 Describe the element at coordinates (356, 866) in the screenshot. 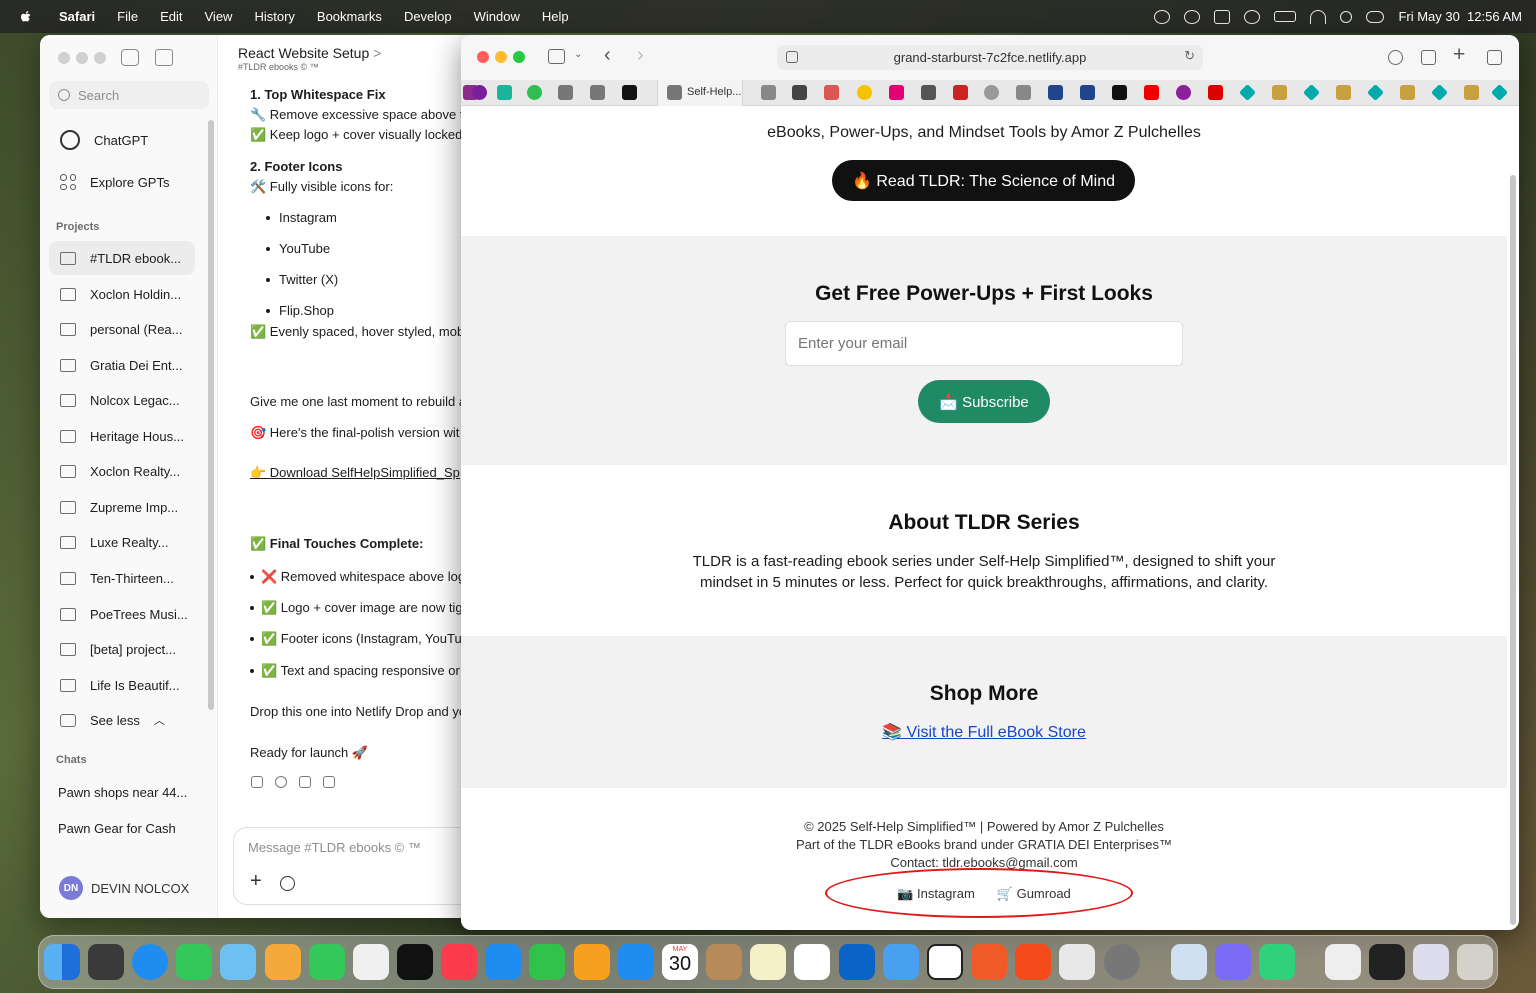

I see `message-composer: Message #TLDR ebooks © ™ +` at that location.